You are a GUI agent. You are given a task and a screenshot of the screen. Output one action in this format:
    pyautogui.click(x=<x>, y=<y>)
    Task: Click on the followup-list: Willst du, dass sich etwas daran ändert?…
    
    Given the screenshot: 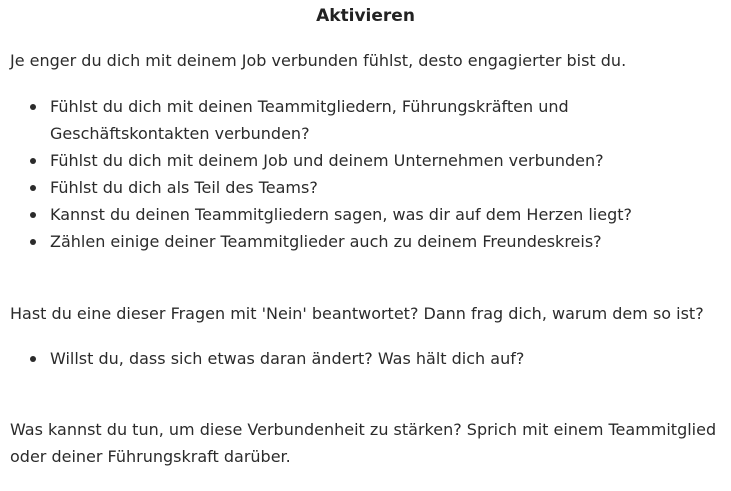 What is the action you would take?
    pyautogui.click(x=365, y=358)
    